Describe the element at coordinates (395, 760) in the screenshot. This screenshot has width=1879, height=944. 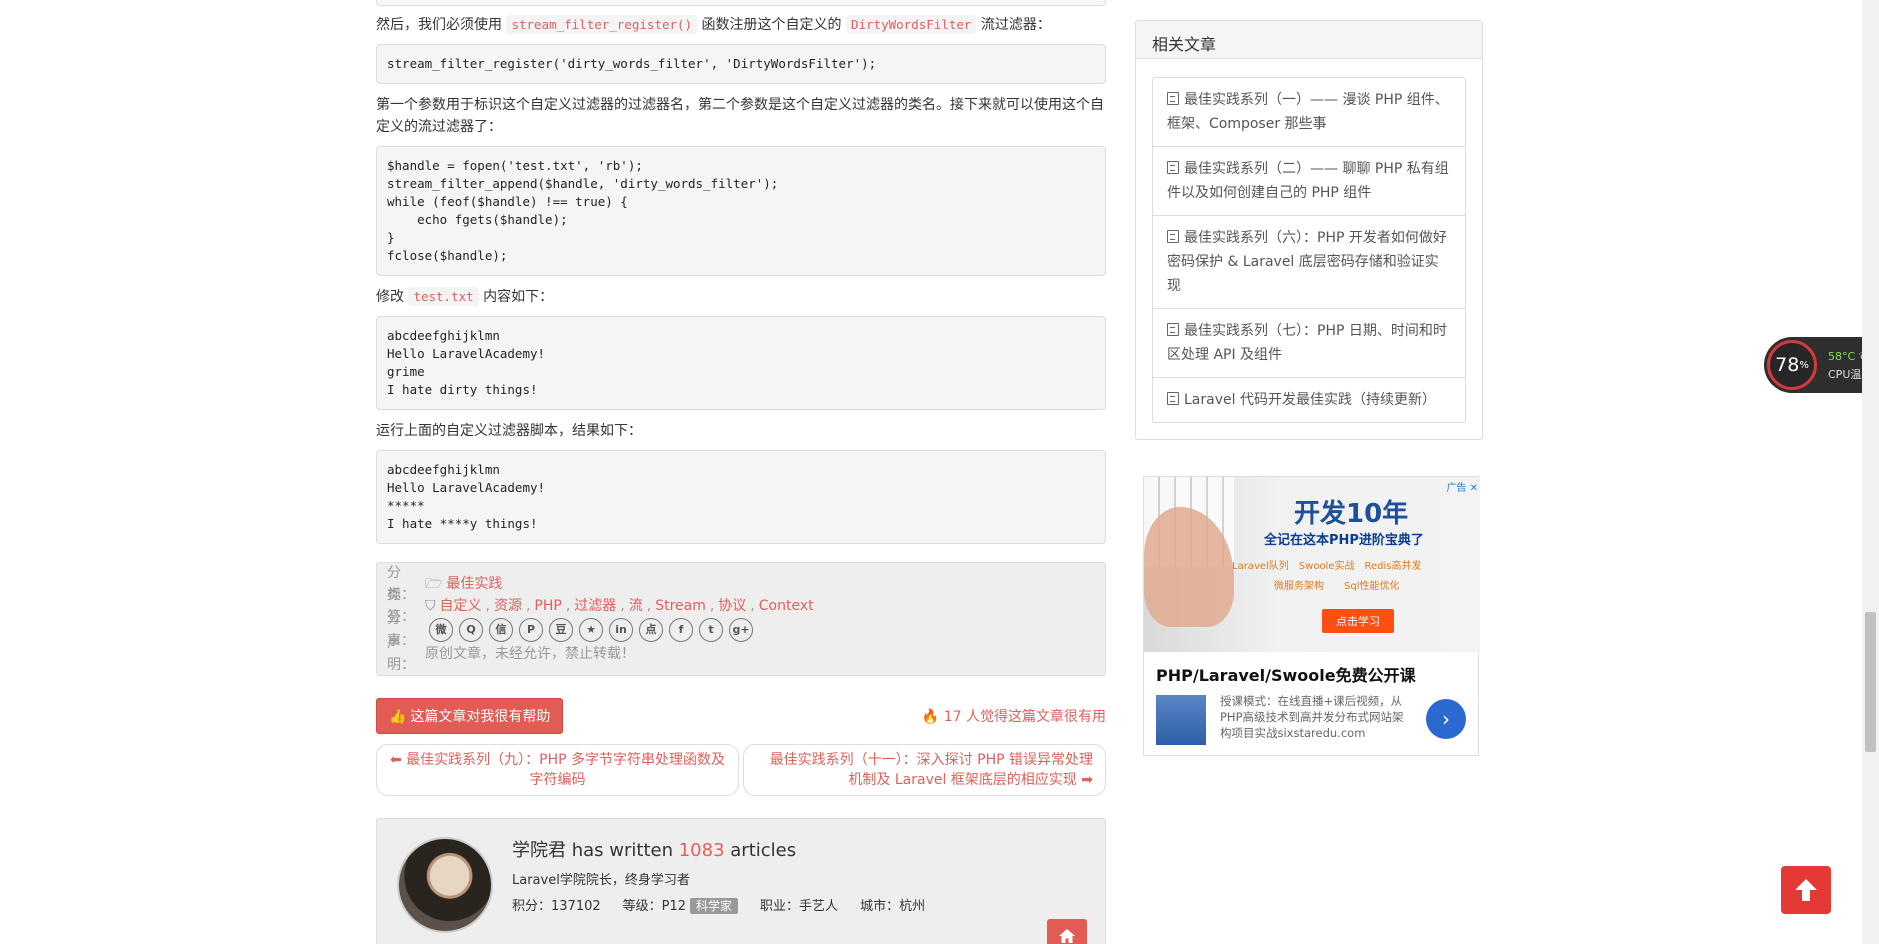
I see `arrow-left-icon: ⬅` at that location.